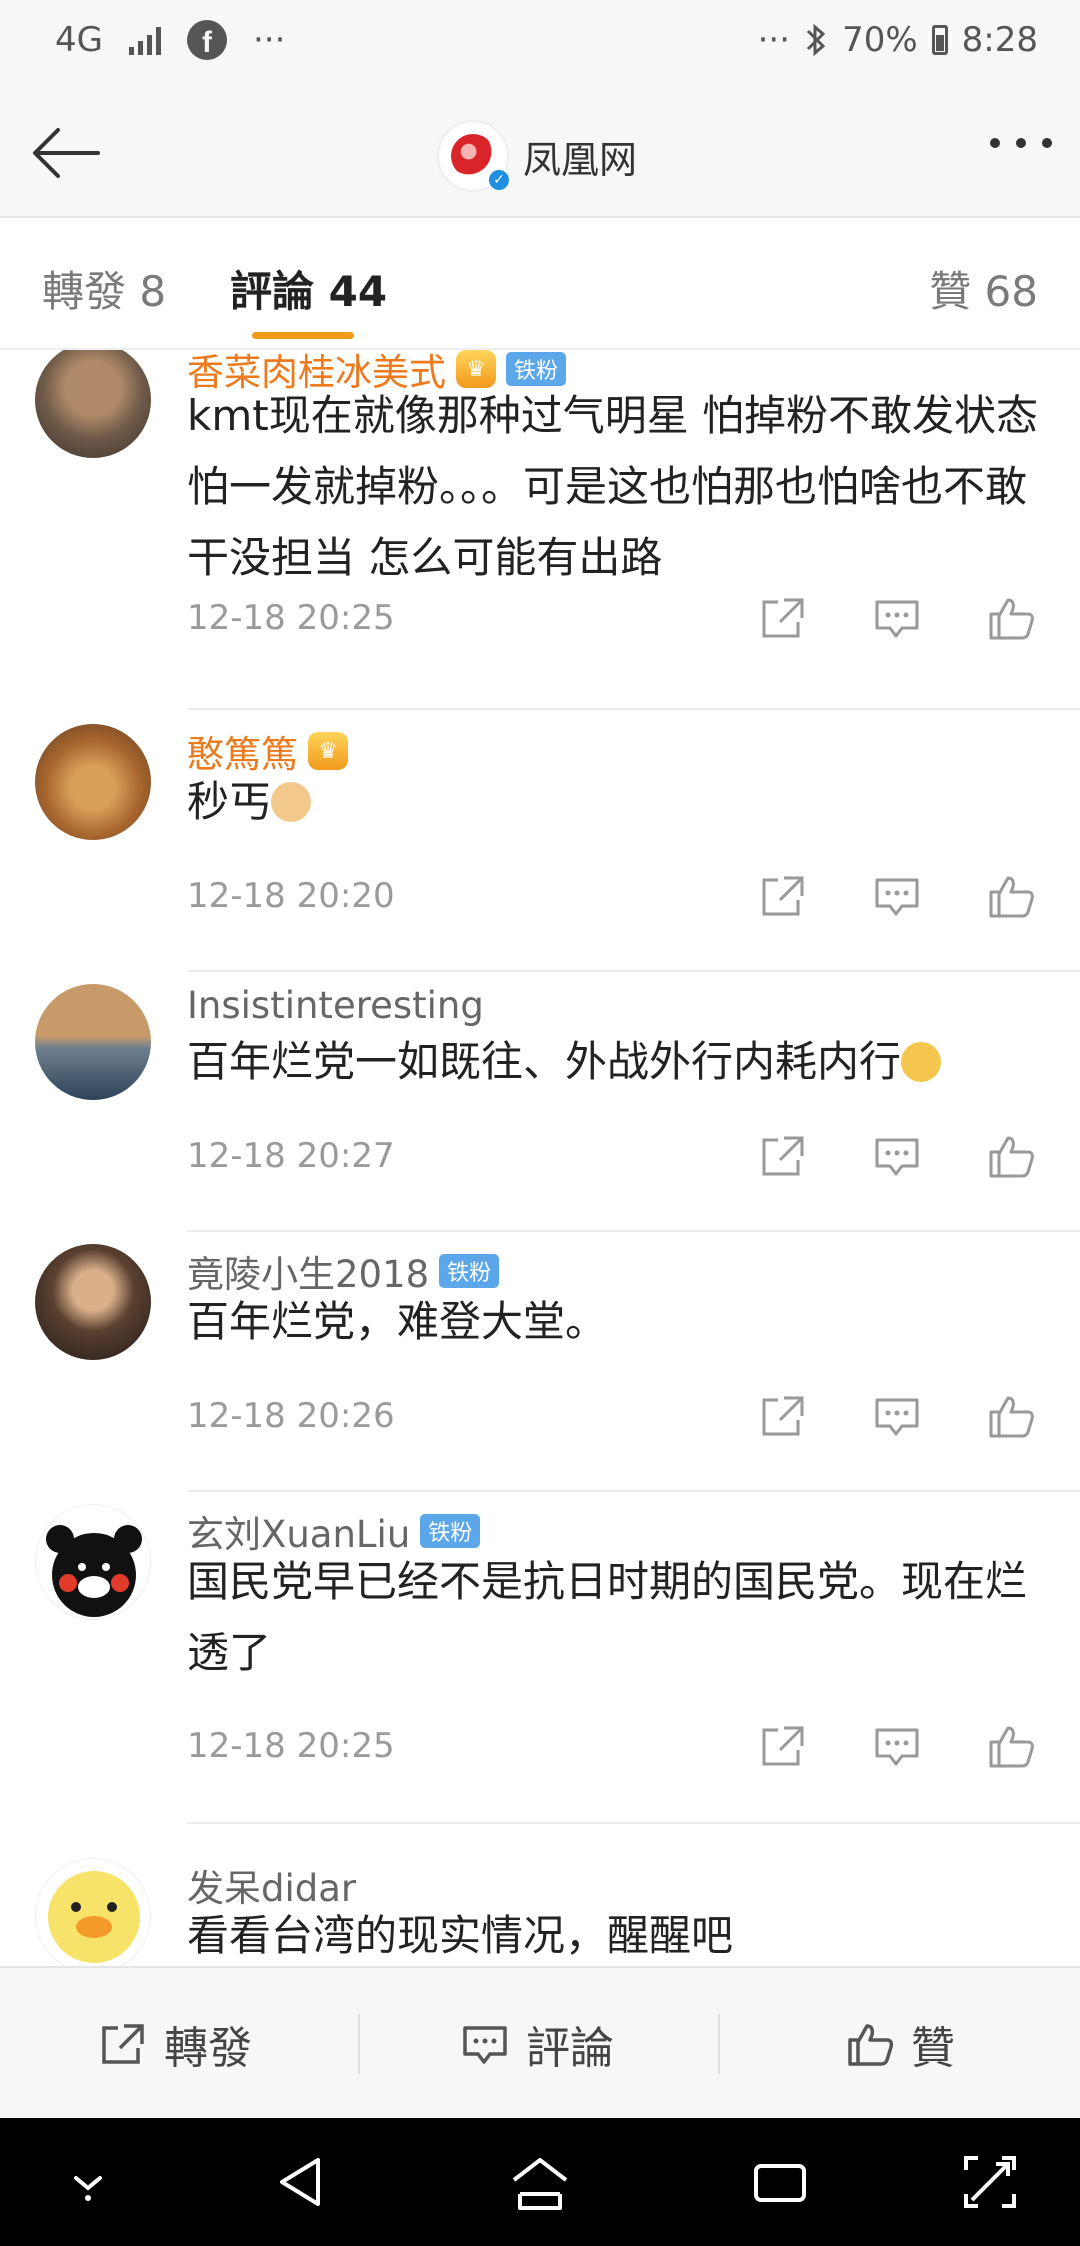 The width and height of the screenshot is (1080, 2246). Describe the element at coordinates (88, 2182) in the screenshot. I see `hide-keyboard-icon` at that location.